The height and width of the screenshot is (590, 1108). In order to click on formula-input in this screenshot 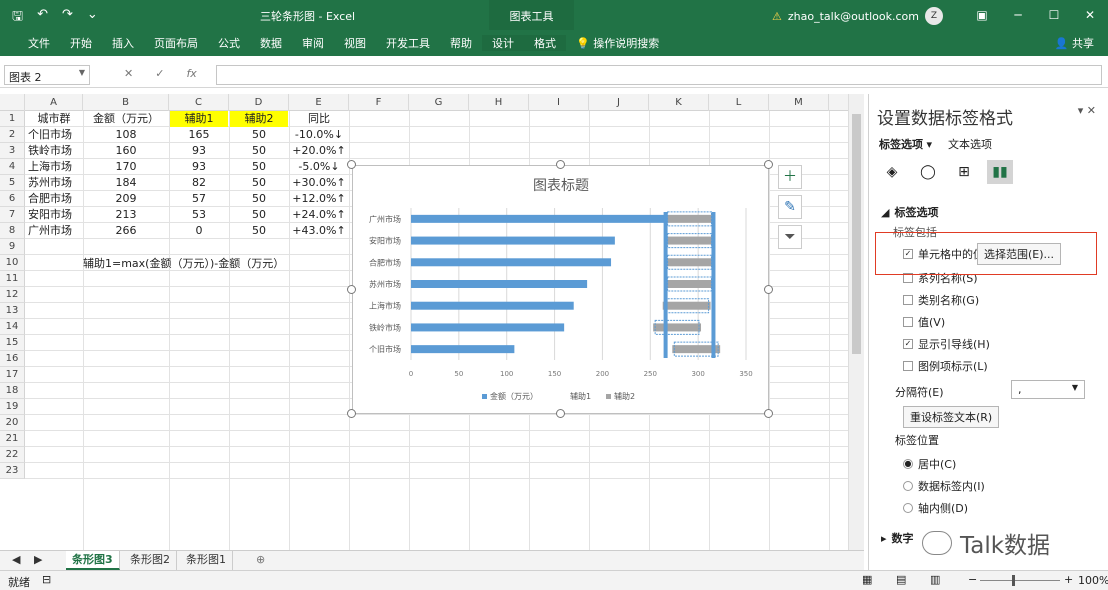, I will do `click(659, 75)`.